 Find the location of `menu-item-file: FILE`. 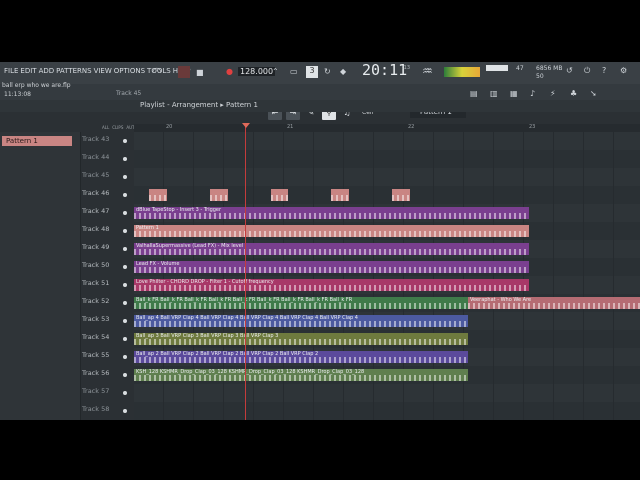

menu-item-file: FILE is located at coordinates (11, 71).